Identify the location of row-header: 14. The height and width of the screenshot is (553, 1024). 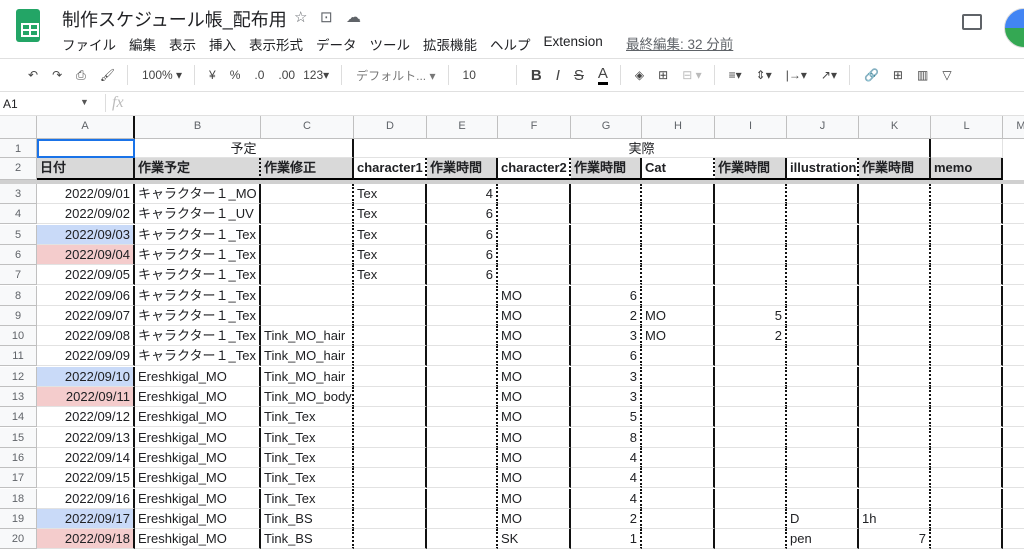
(18, 417).